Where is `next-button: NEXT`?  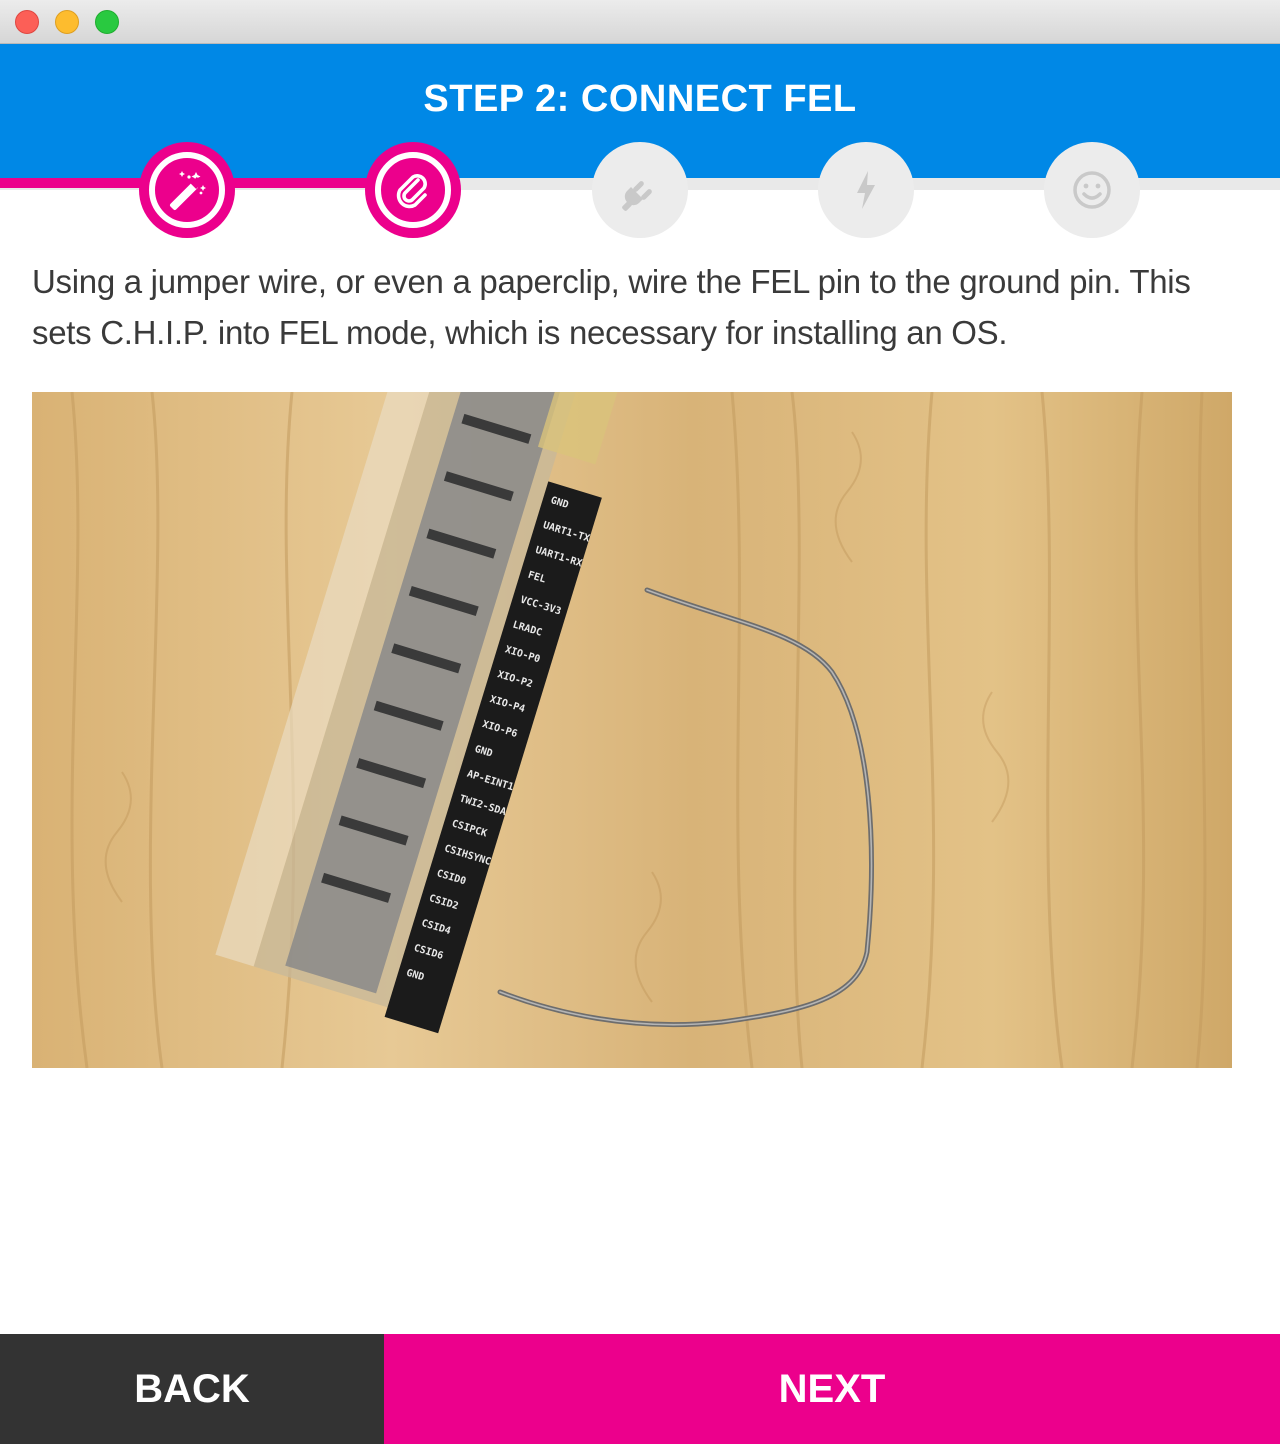
next-button: NEXT is located at coordinates (832, 1389).